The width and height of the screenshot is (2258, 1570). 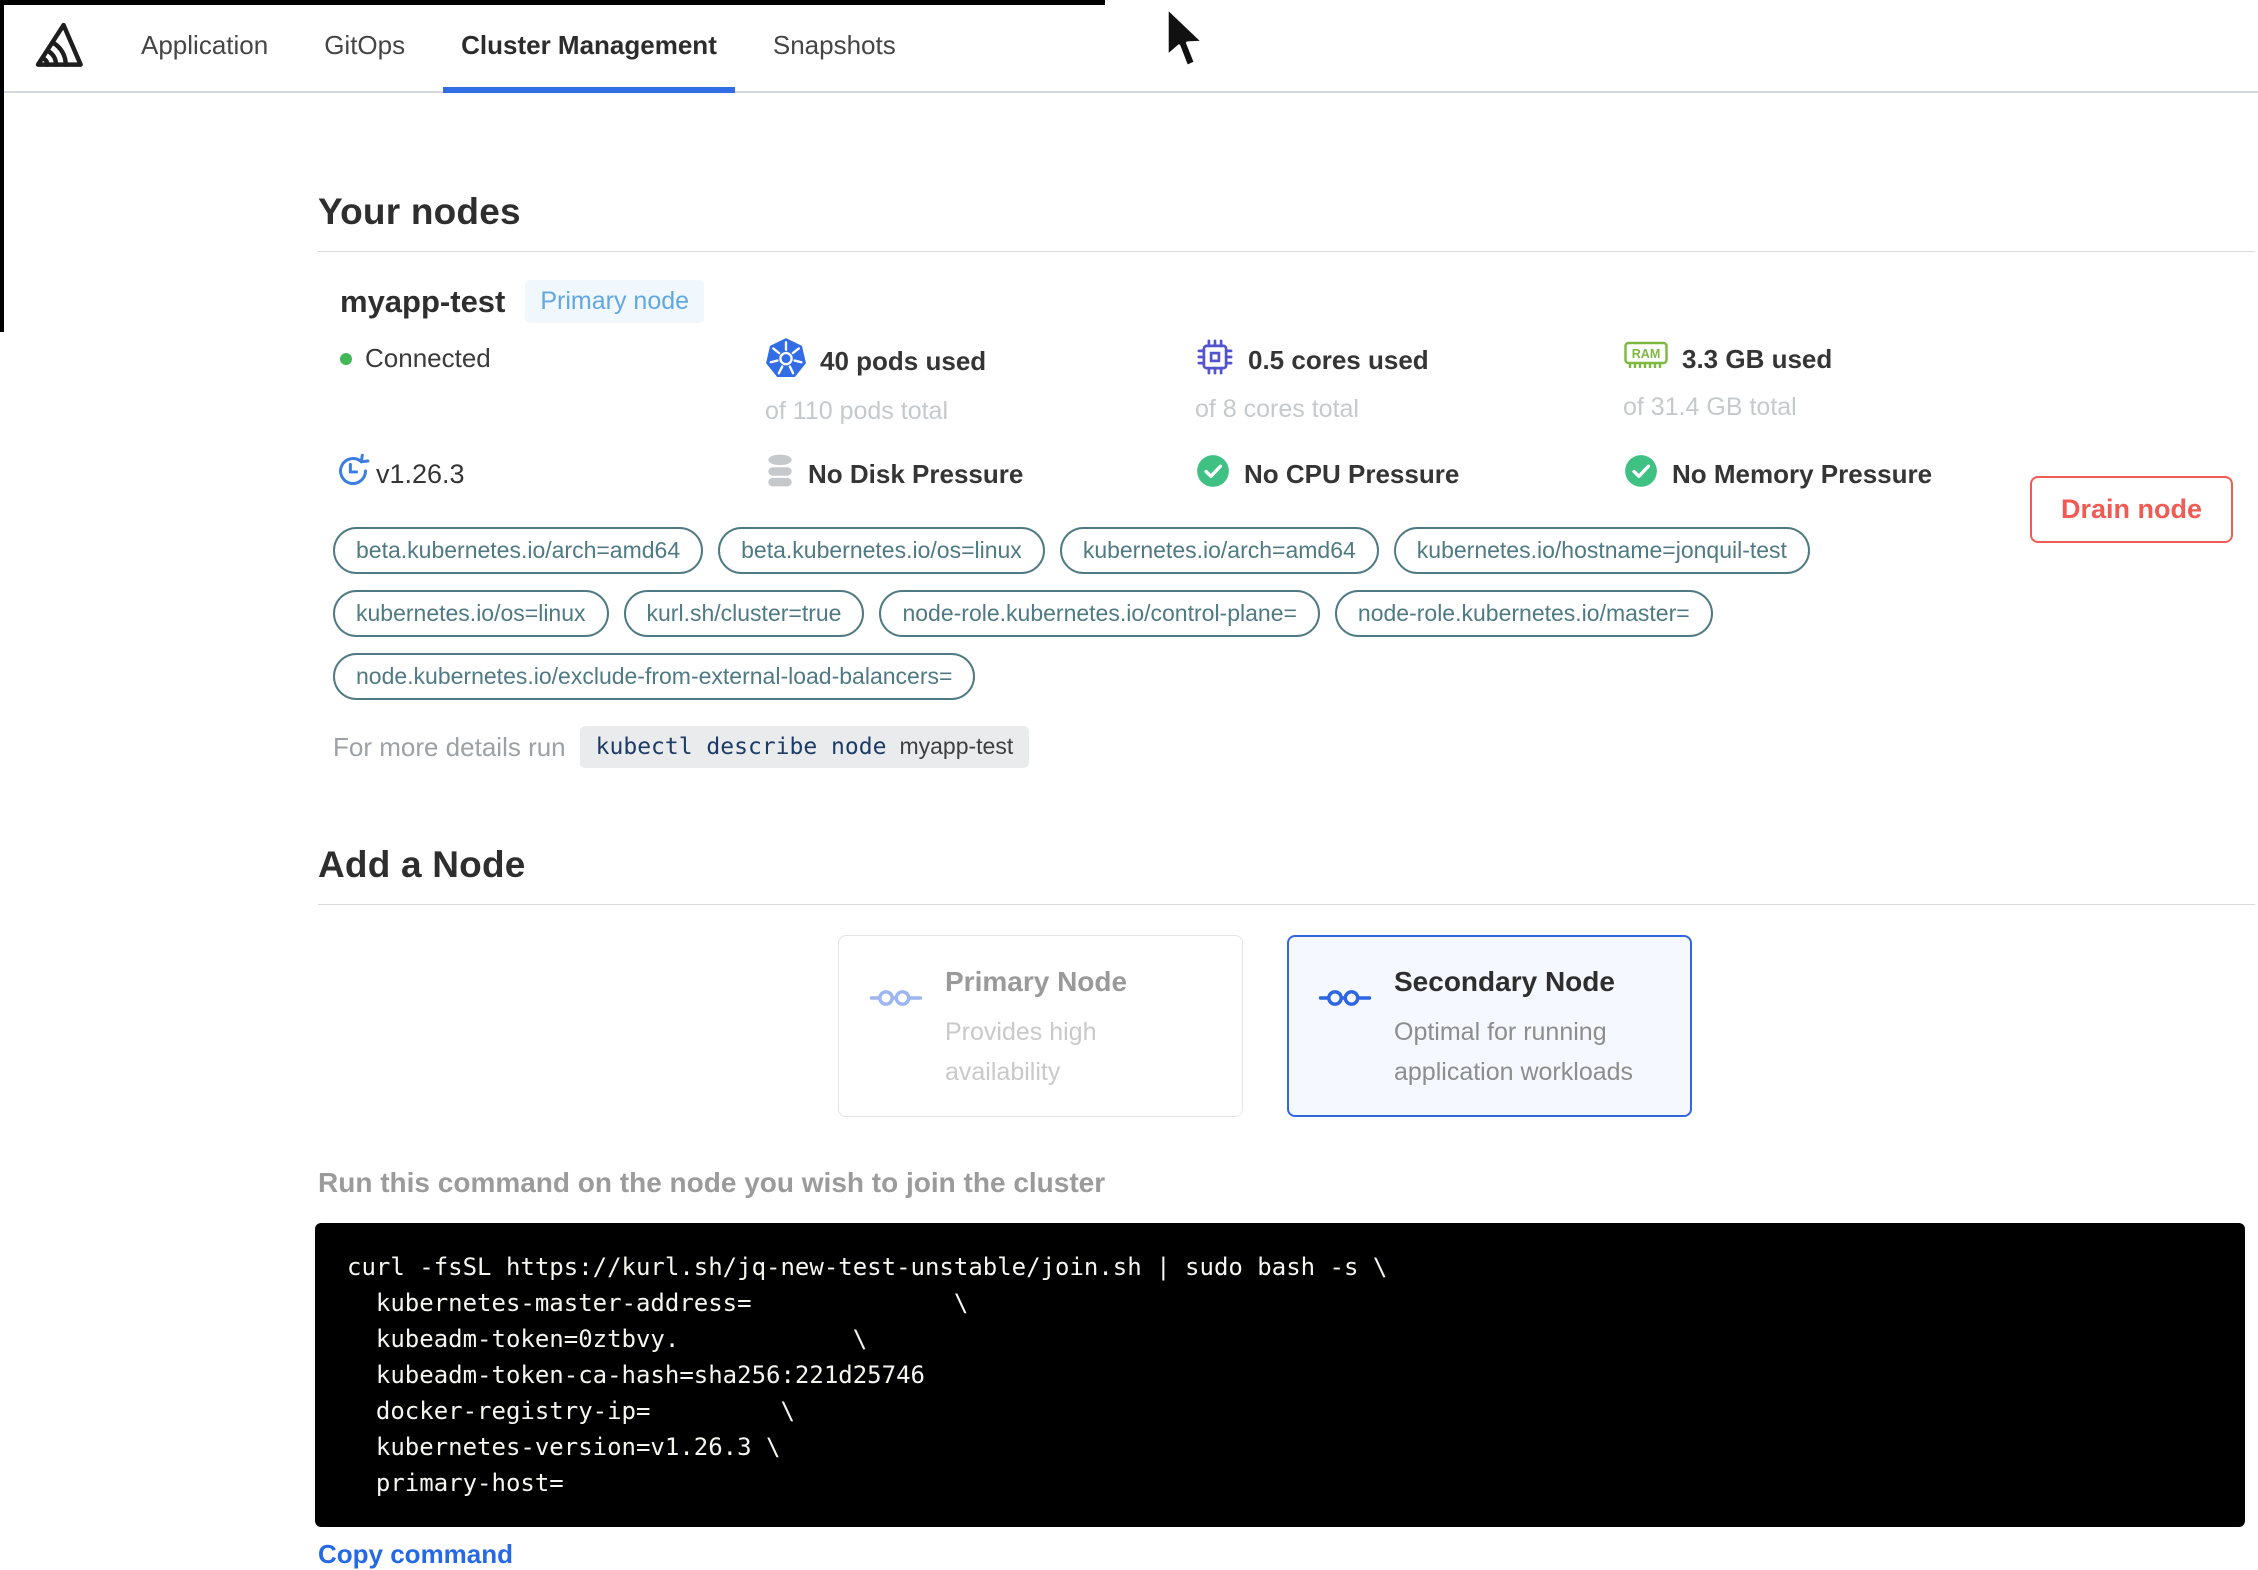 What do you see at coordinates (1409, 380) in the screenshot?
I see `cores-stat: 0.5 cores used of 8 cores total` at bounding box center [1409, 380].